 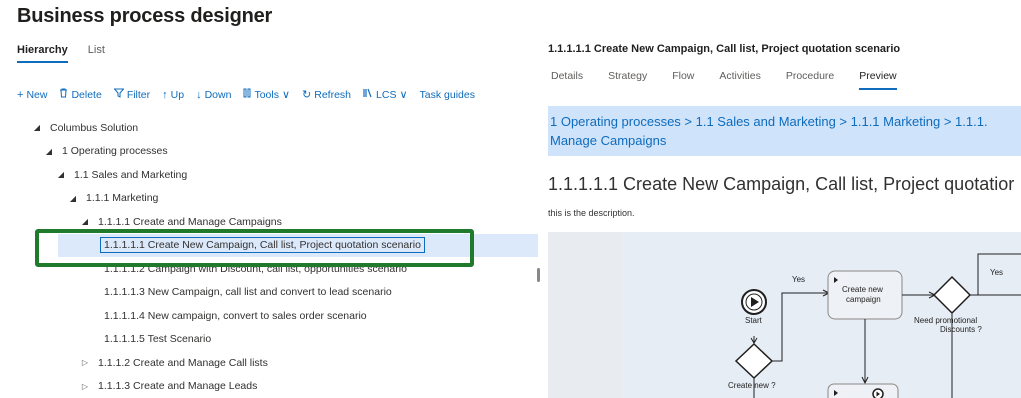 I want to click on delete-button: Delete, so click(x=80, y=94).